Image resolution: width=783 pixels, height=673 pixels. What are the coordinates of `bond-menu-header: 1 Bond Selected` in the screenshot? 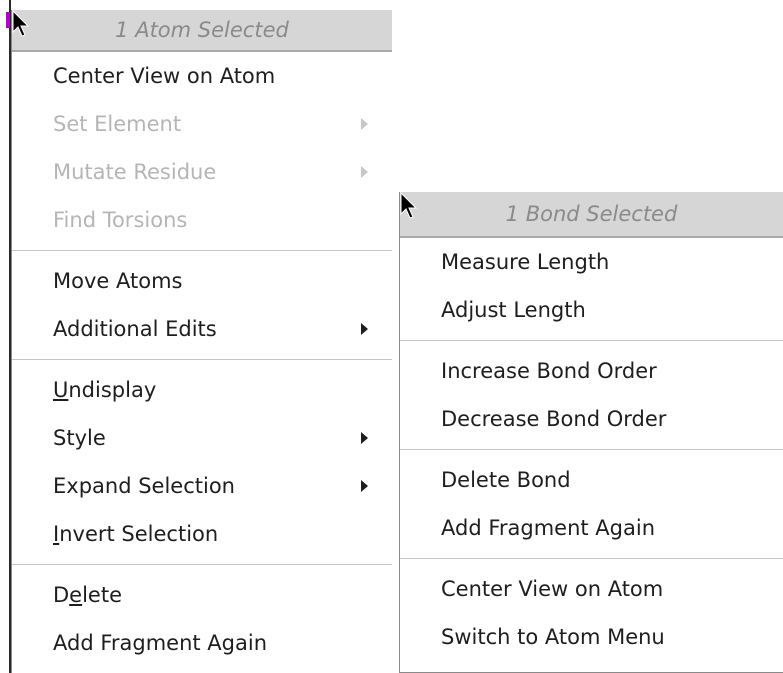 It's located at (591, 215).